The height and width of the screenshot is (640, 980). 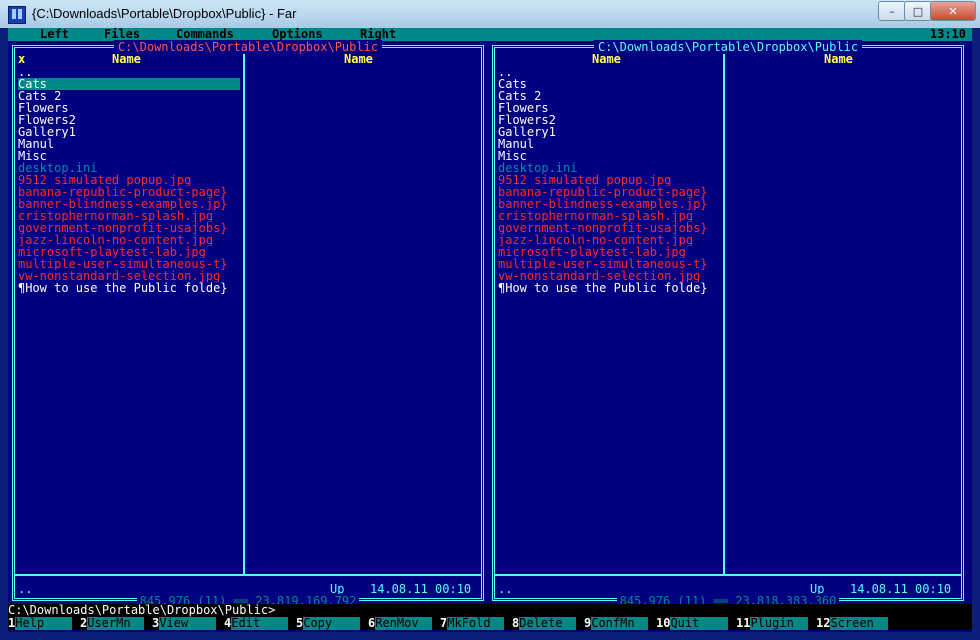 I want to click on fkey-number: 3, so click(x=156, y=623).